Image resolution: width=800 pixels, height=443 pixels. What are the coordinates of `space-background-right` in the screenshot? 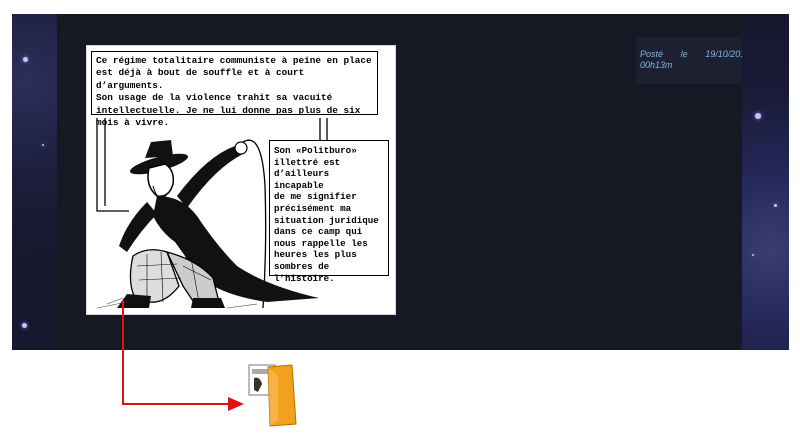 It's located at (765, 182).